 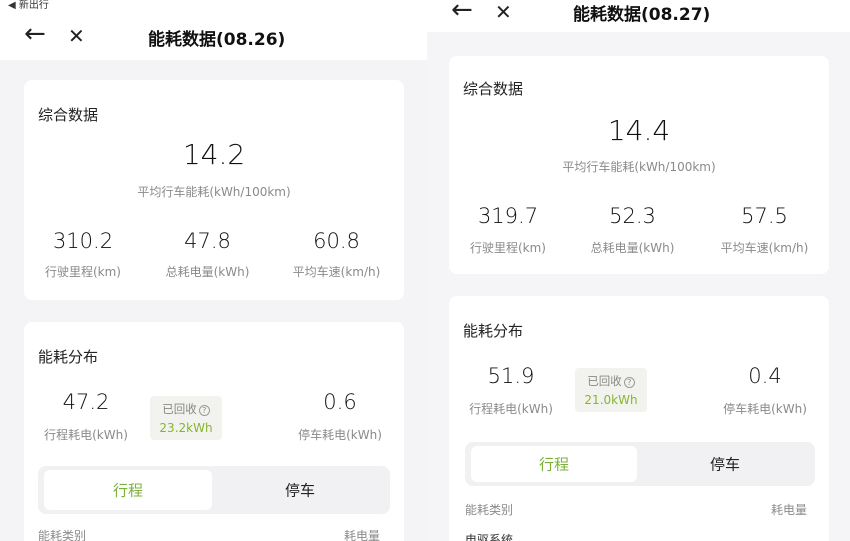 I want to click on recovered-badge: 已回收? 21.0kWh, so click(x=611, y=390).